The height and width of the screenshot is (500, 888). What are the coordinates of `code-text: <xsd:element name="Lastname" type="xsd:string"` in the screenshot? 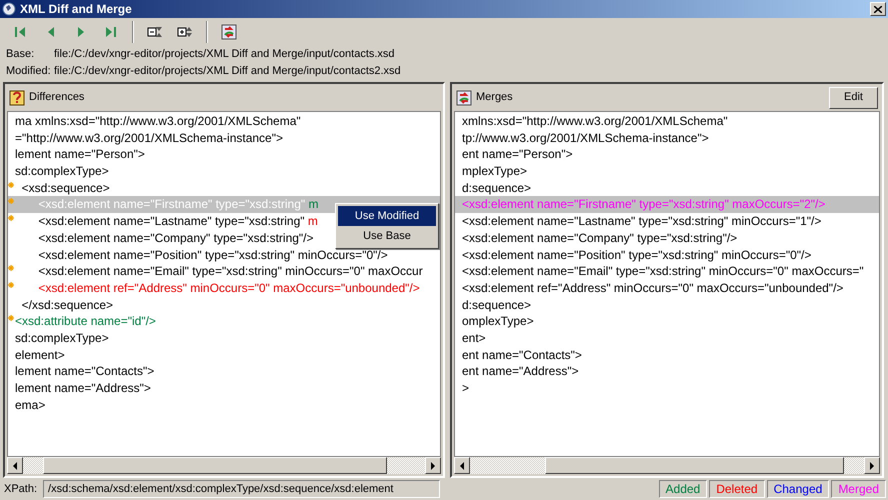 It's located at (171, 221).